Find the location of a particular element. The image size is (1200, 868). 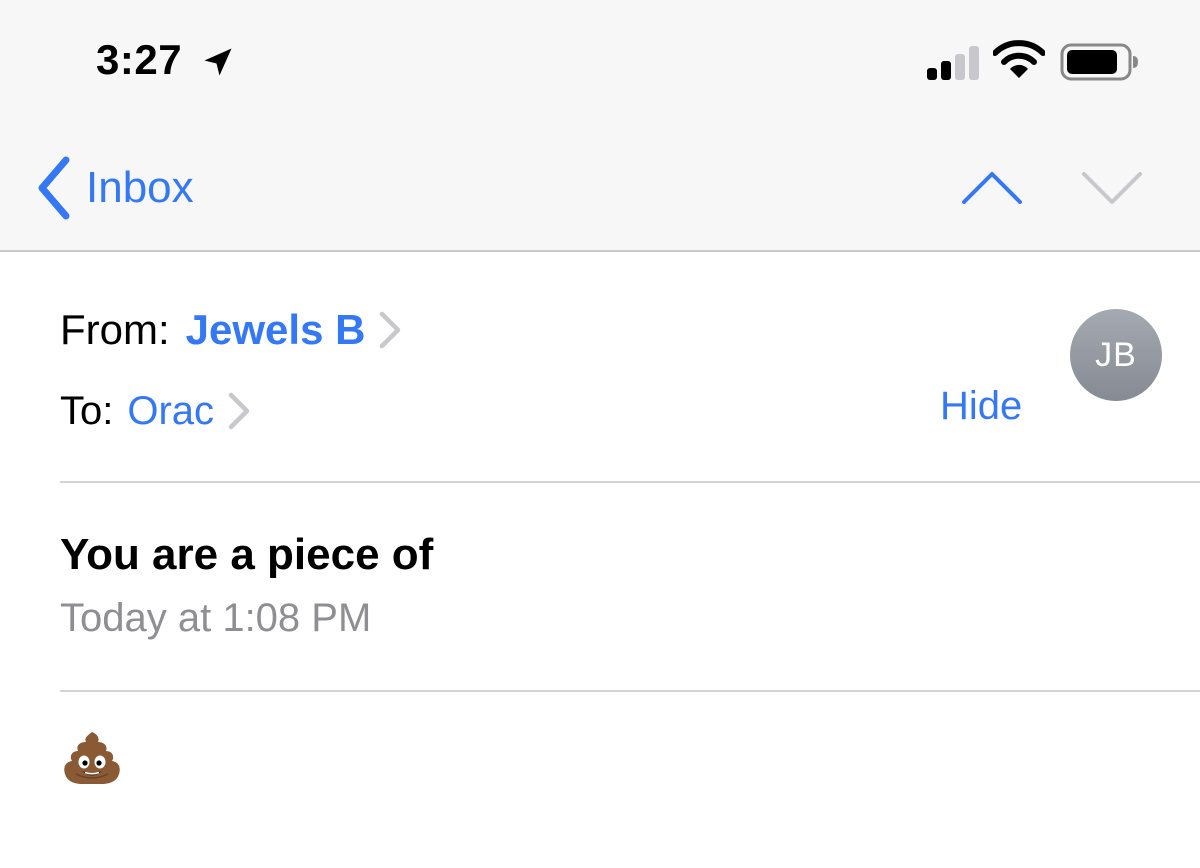

message-subject: You are a piece of is located at coordinates (247, 554).